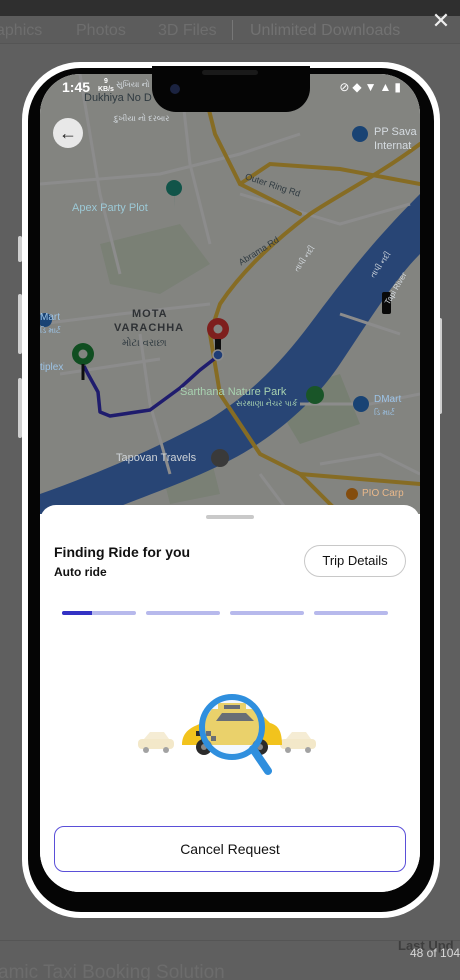 The image size is (460, 980). Describe the element at coordinates (230, 72) in the screenshot. I see `phone-speaker` at that location.